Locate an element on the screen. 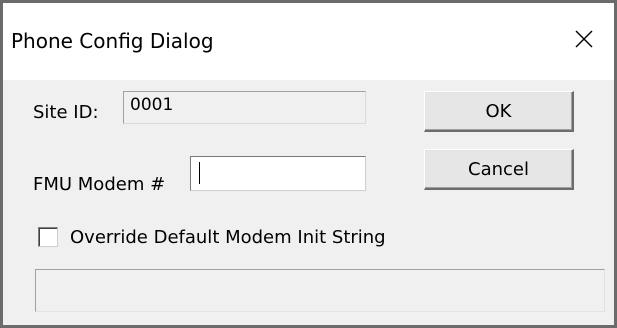  close-icon is located at coordinates (584, 39).